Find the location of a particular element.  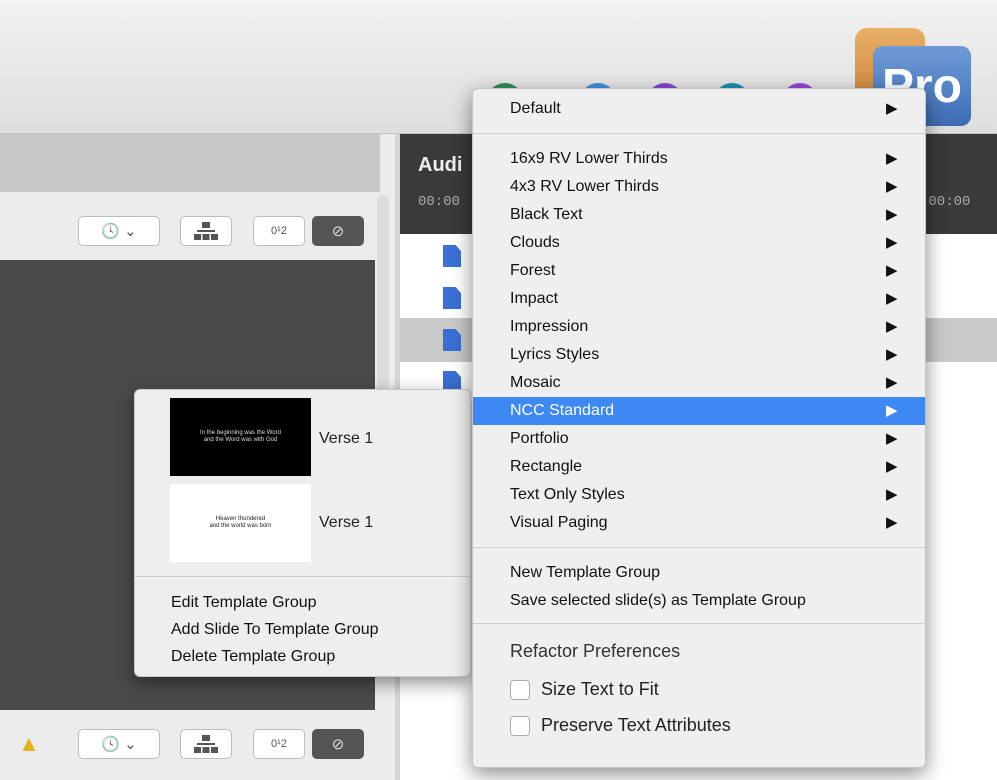

left-panel-header is located at coordinates (190, 163).